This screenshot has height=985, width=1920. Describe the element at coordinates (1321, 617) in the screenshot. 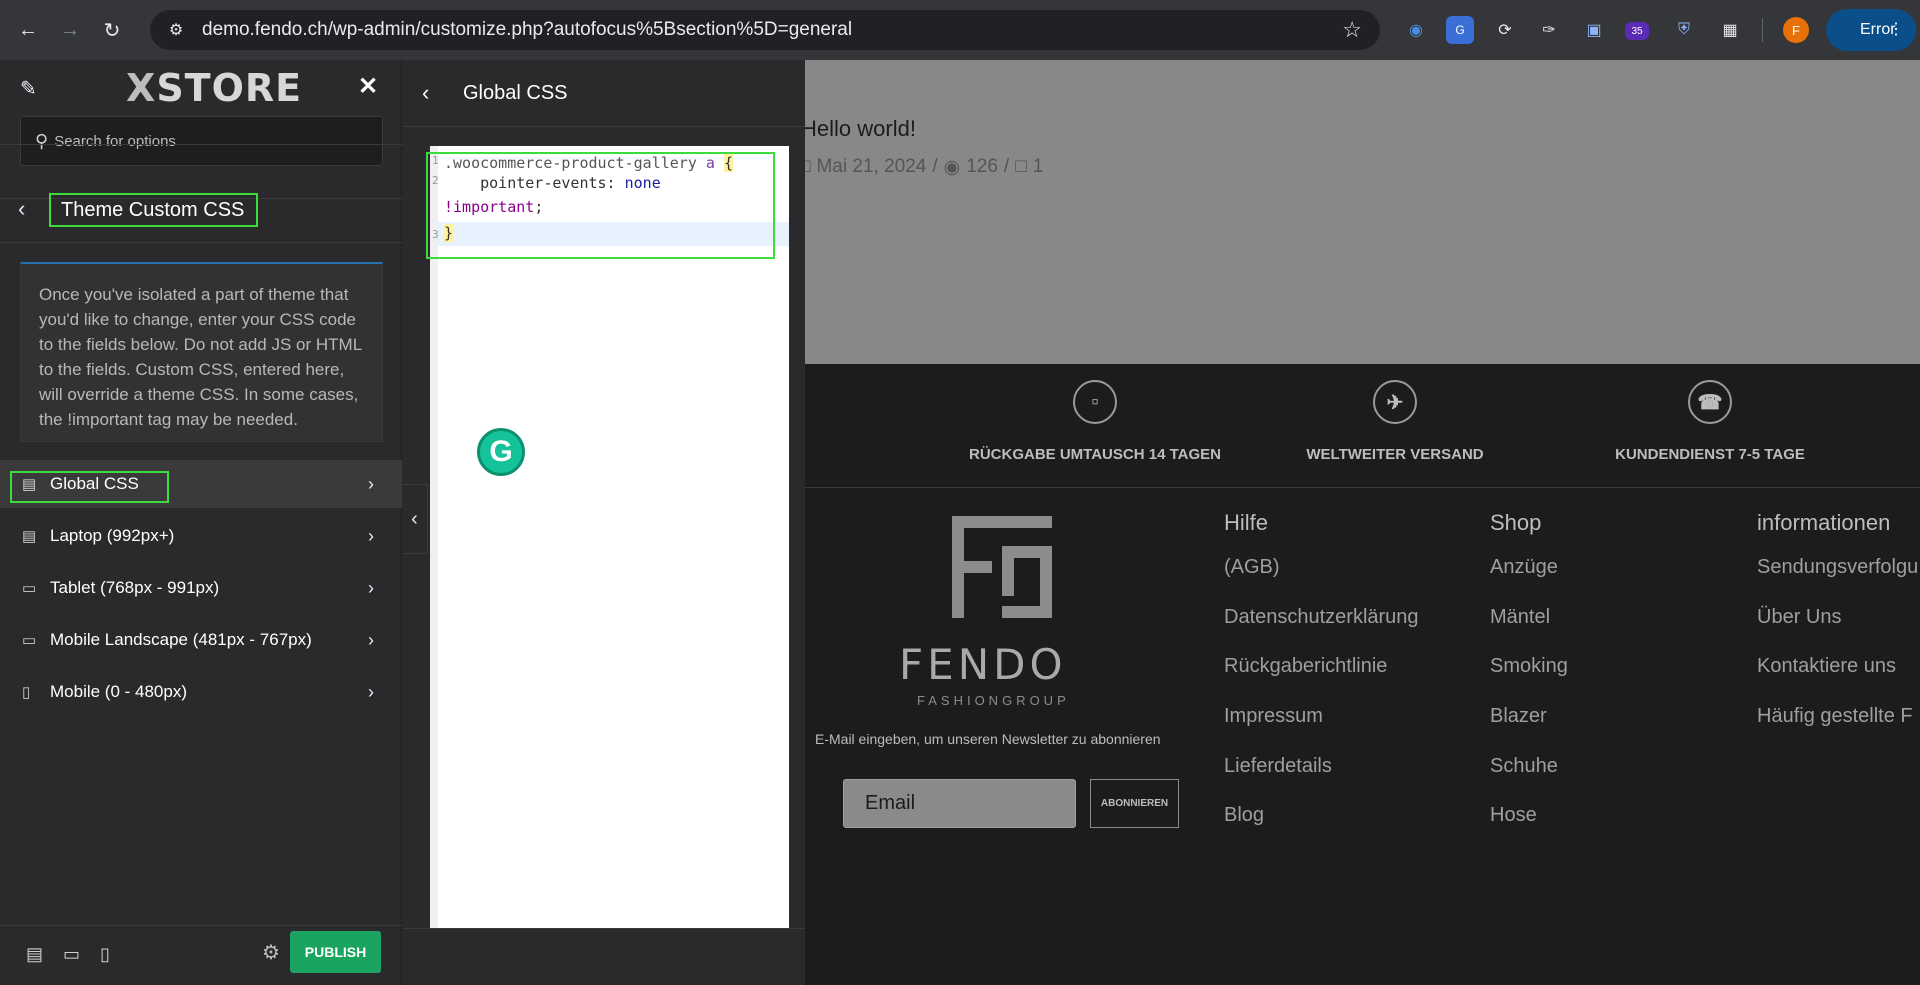

I see `footer-link: Datenschutzerklärung` at that location.